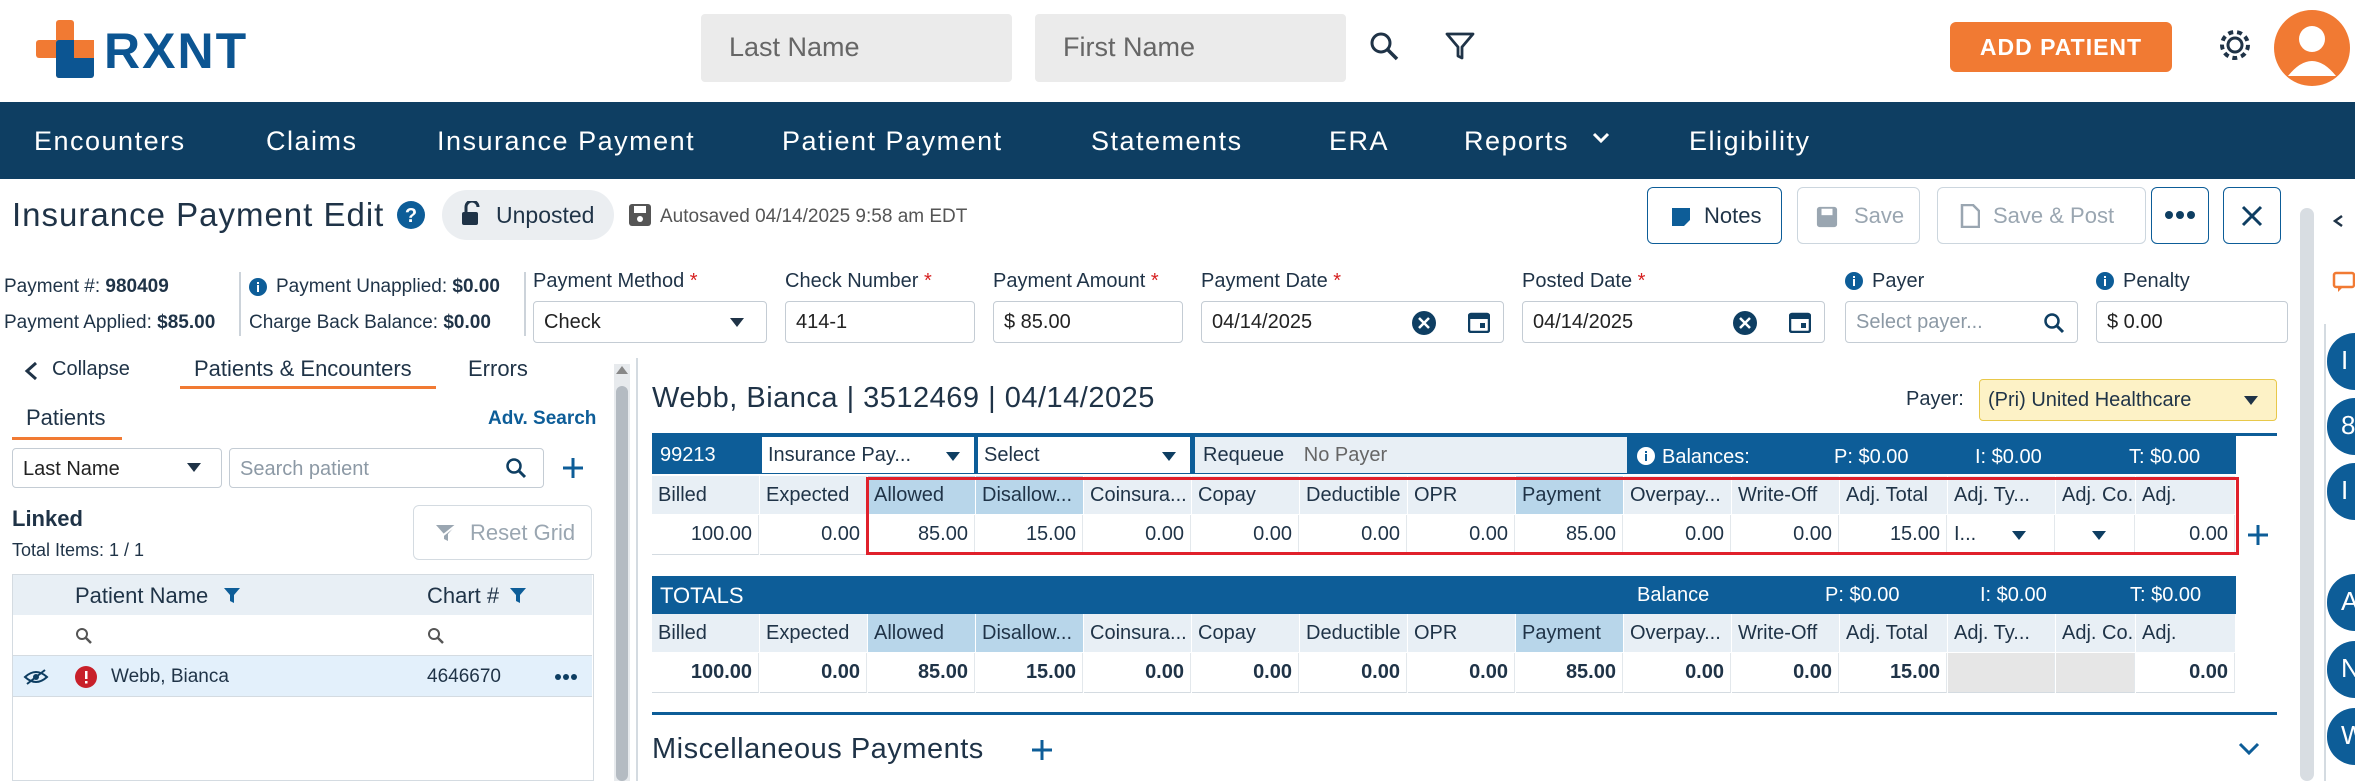 The width and height of the screenshot is (2355, 781). What do you see at coordinates (2156, 281) in the screenshot?
I see `penalty-label: Penalty` at bounding box center [2156, 281].